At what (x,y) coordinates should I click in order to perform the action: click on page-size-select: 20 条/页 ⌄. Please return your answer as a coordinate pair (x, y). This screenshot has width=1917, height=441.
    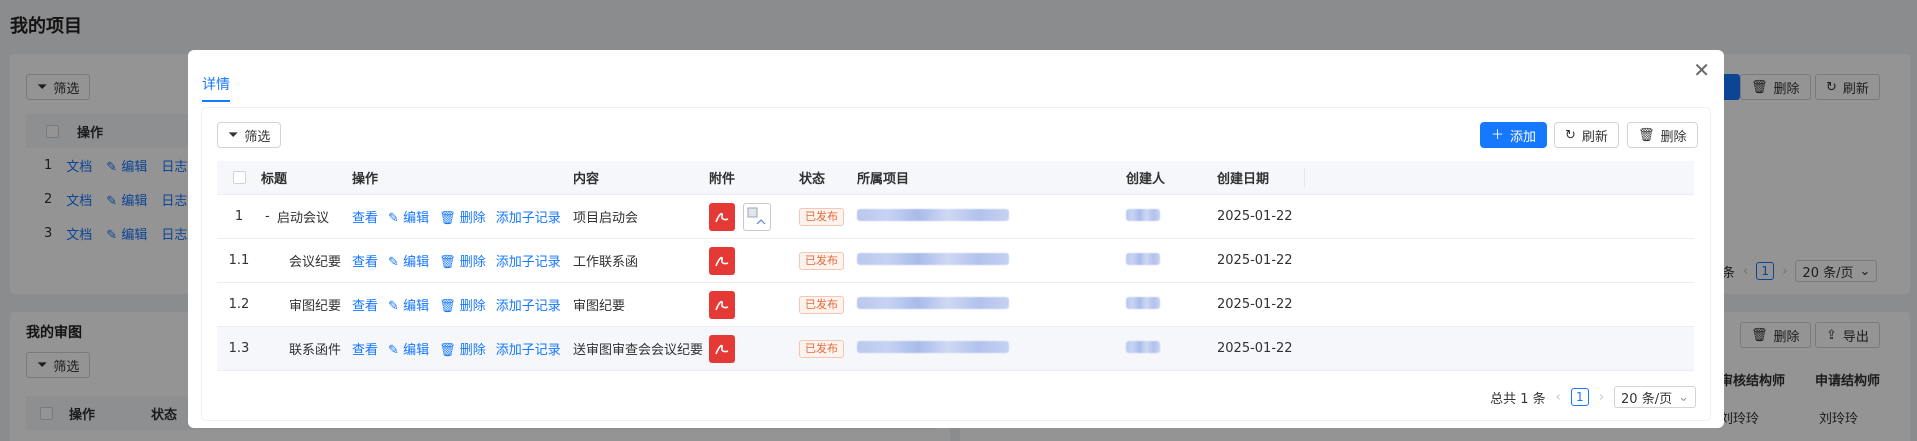
    Looking at the image, I should click on (1655, 397).